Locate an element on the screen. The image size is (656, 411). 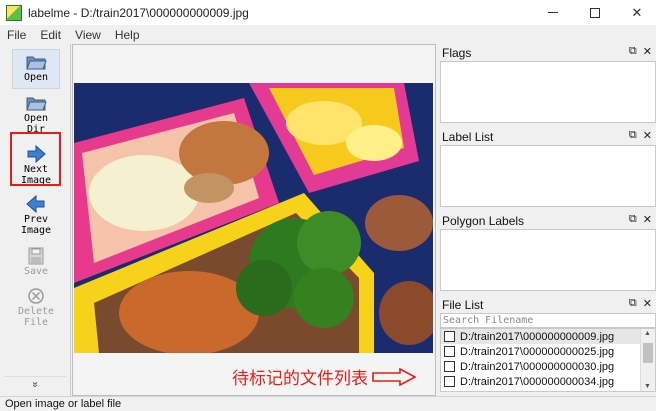
minimize-button is located at coordinates (553, 12).